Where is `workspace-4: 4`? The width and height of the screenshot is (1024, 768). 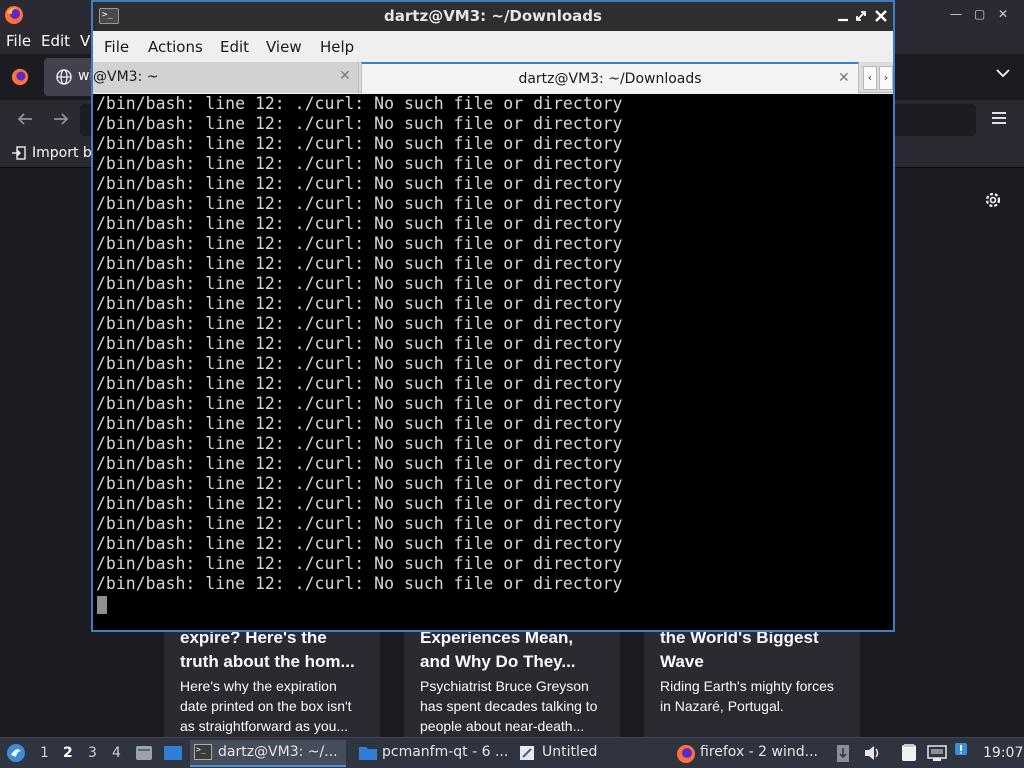
workspace-4: 4 is located at coordinates (116, 753).